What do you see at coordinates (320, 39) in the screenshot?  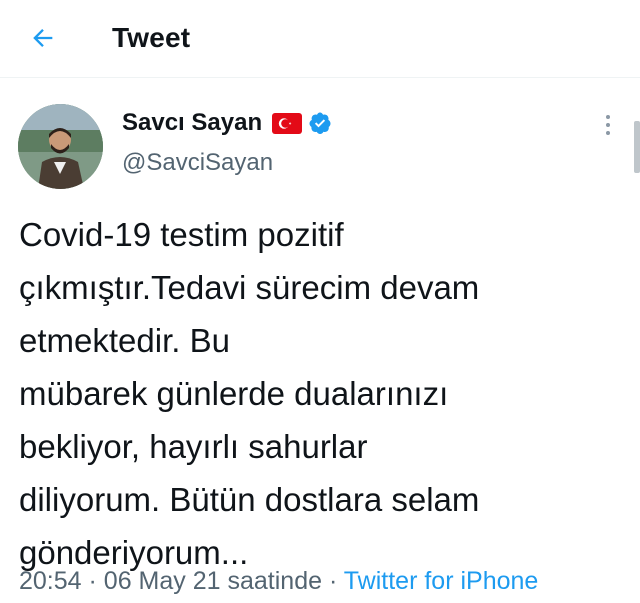 I see `top-bar: Tweet` at bounding box center [320, 39].